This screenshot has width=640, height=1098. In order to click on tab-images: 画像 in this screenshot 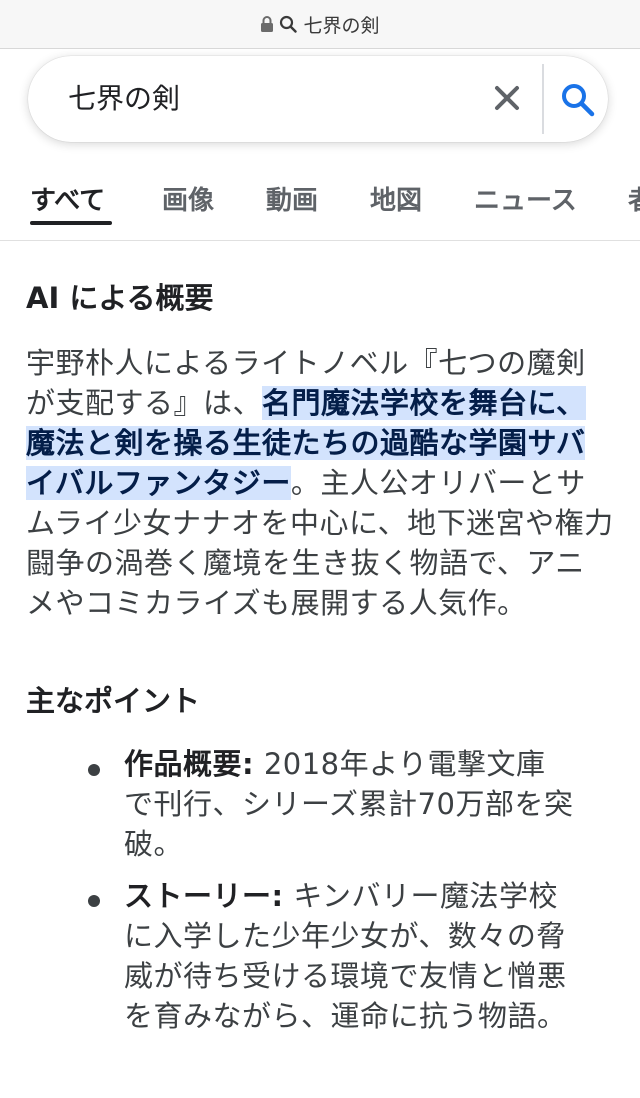, I will do `click(188, 198)`.